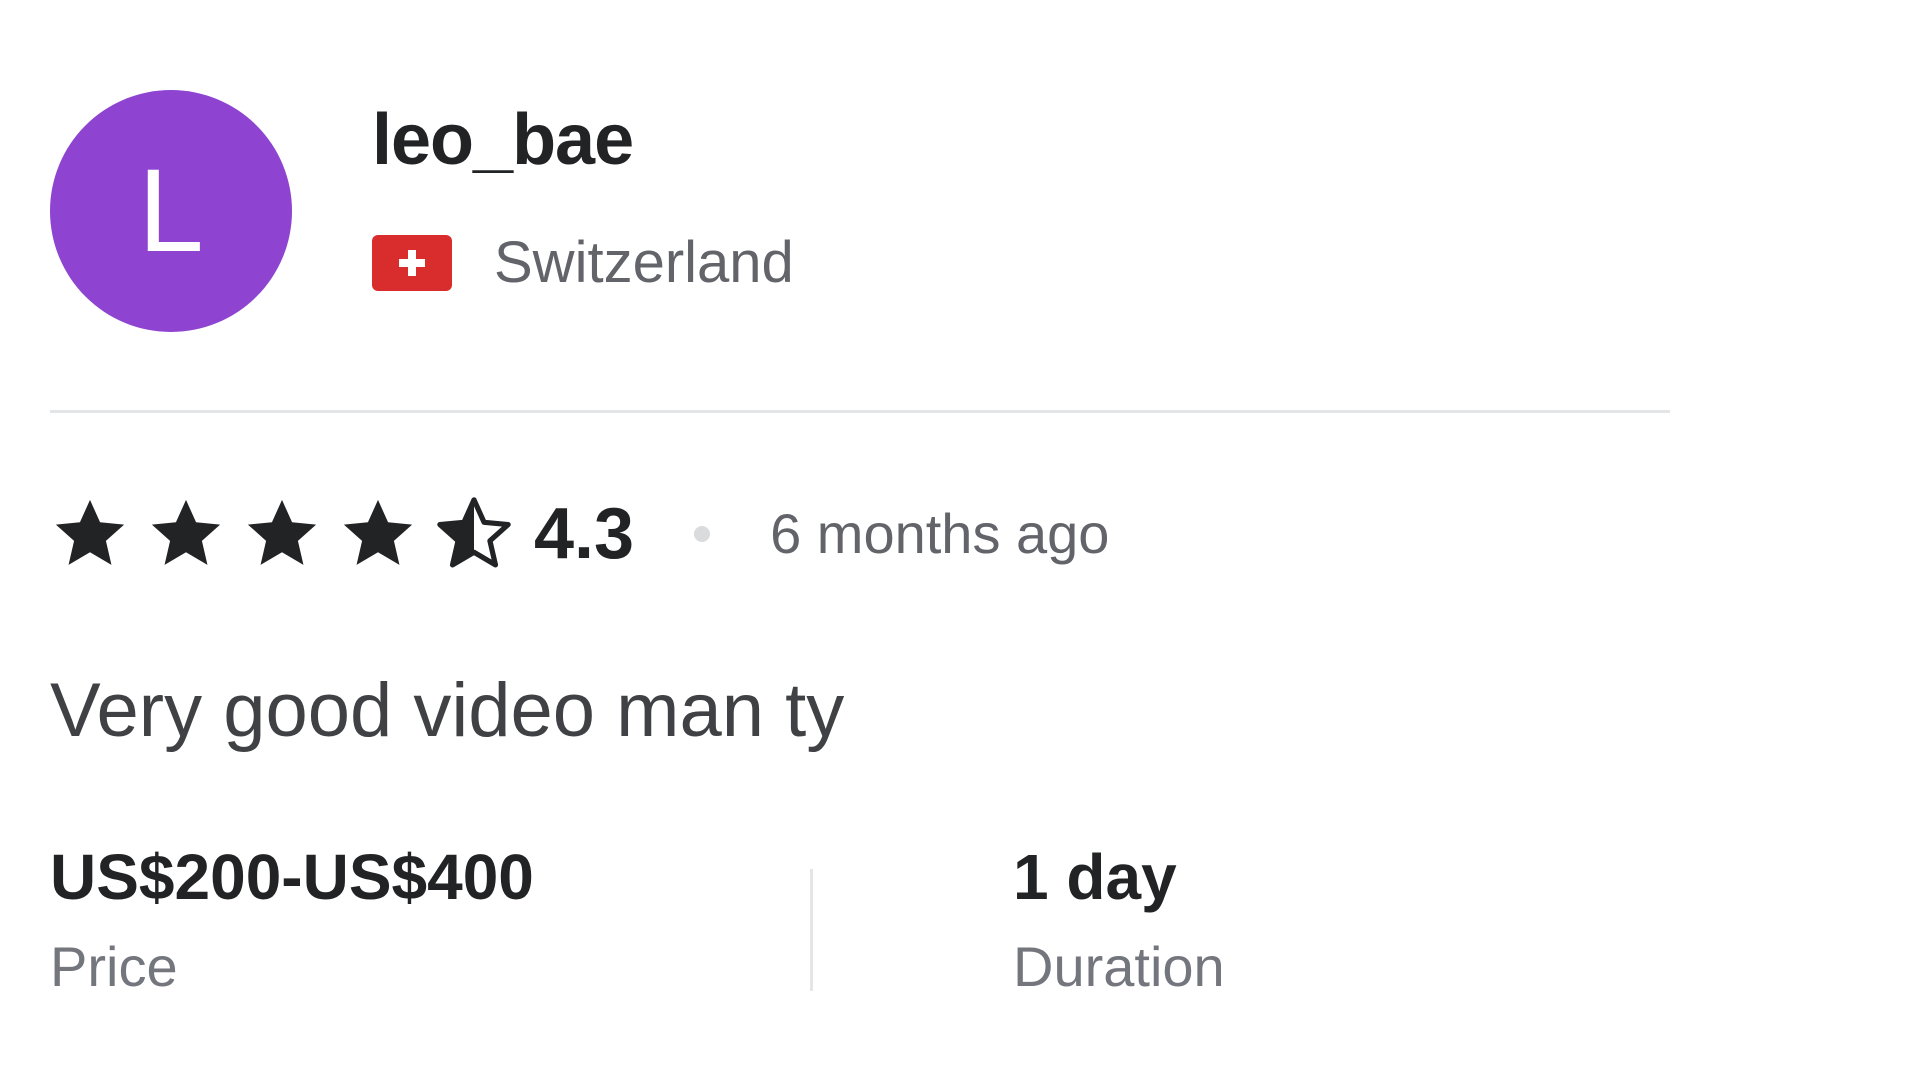  Describe the element at coordinates (583, 140) in the screenshot. I see `username: leo_bae` at that location.